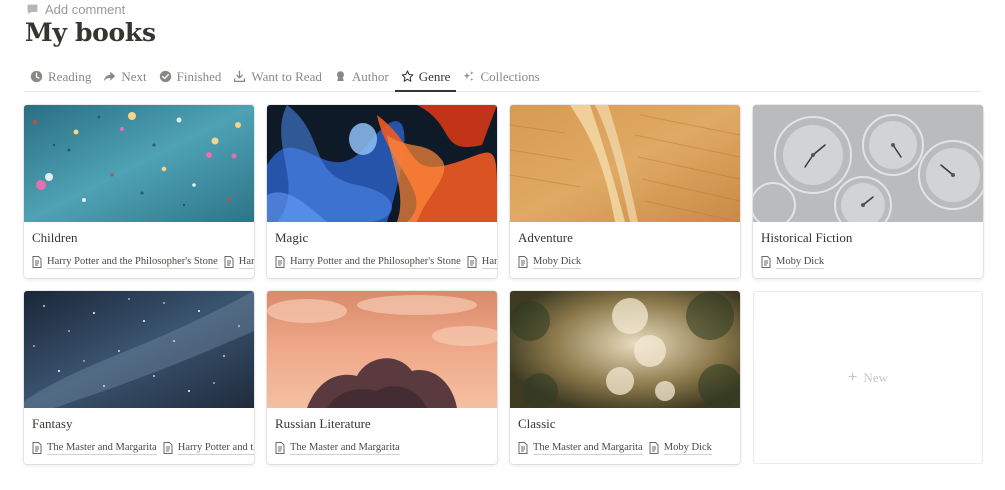  Describe the element at coordinates (52, 423) in the screenshot. I see `card-title: Fantasy` at that location.